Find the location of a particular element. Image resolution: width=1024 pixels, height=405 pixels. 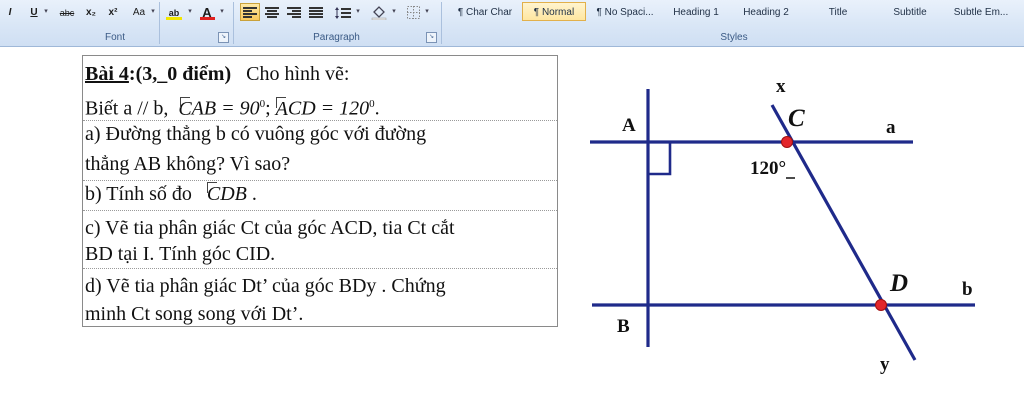

borders-dropdown-icon: ▾ is located at coordinates (427, 12).